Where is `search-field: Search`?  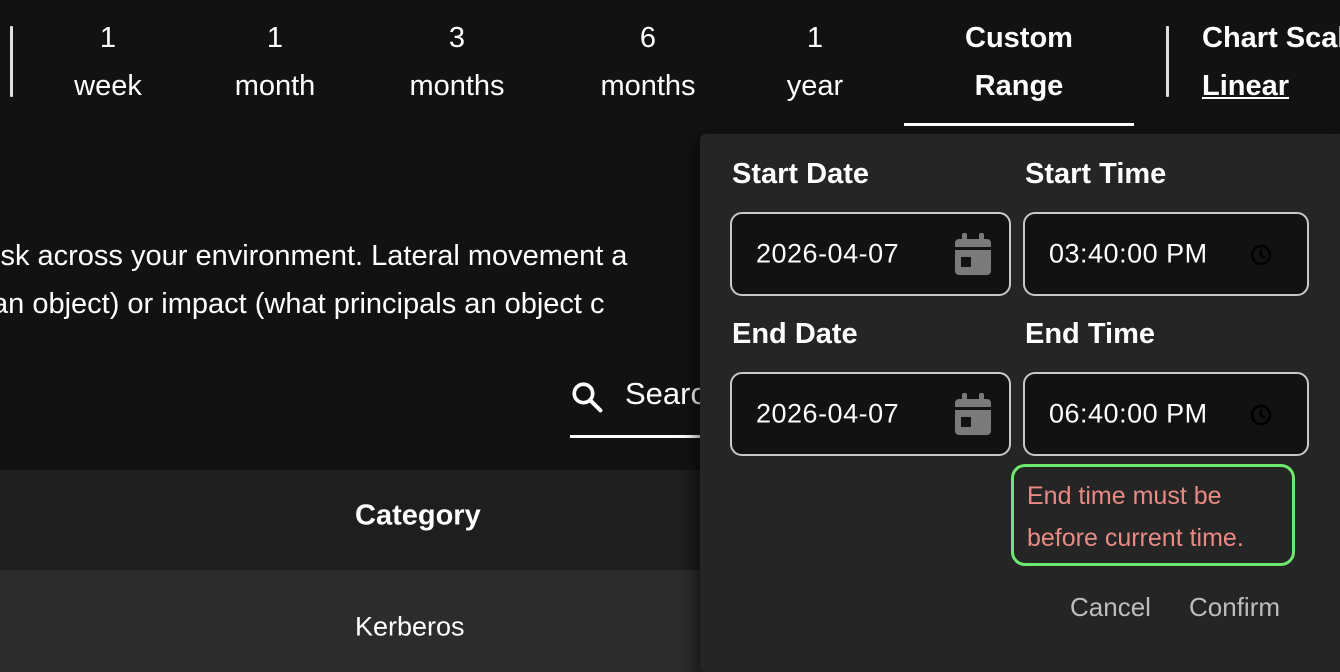 search-field: Search is located at coordinates (646, 406).